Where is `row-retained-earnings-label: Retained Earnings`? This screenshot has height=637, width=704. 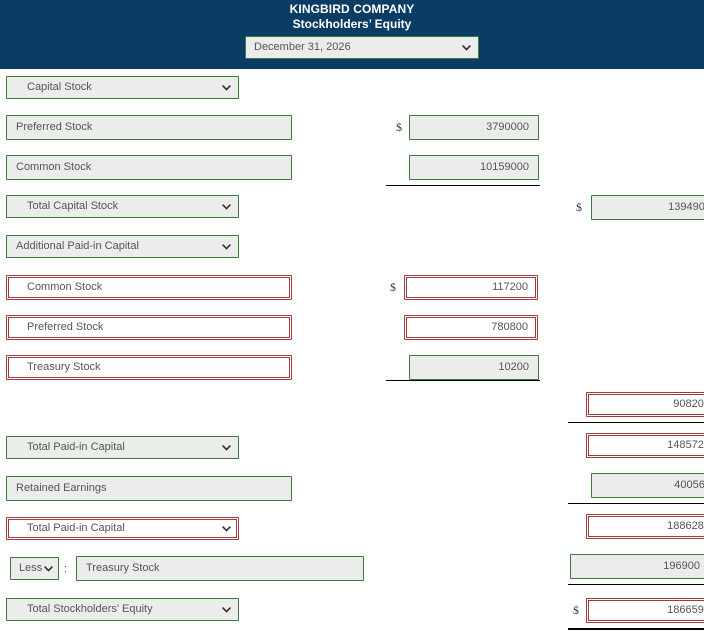 row-retained-earnings-label: Retained Earnings is located at coordinates (61, 488).